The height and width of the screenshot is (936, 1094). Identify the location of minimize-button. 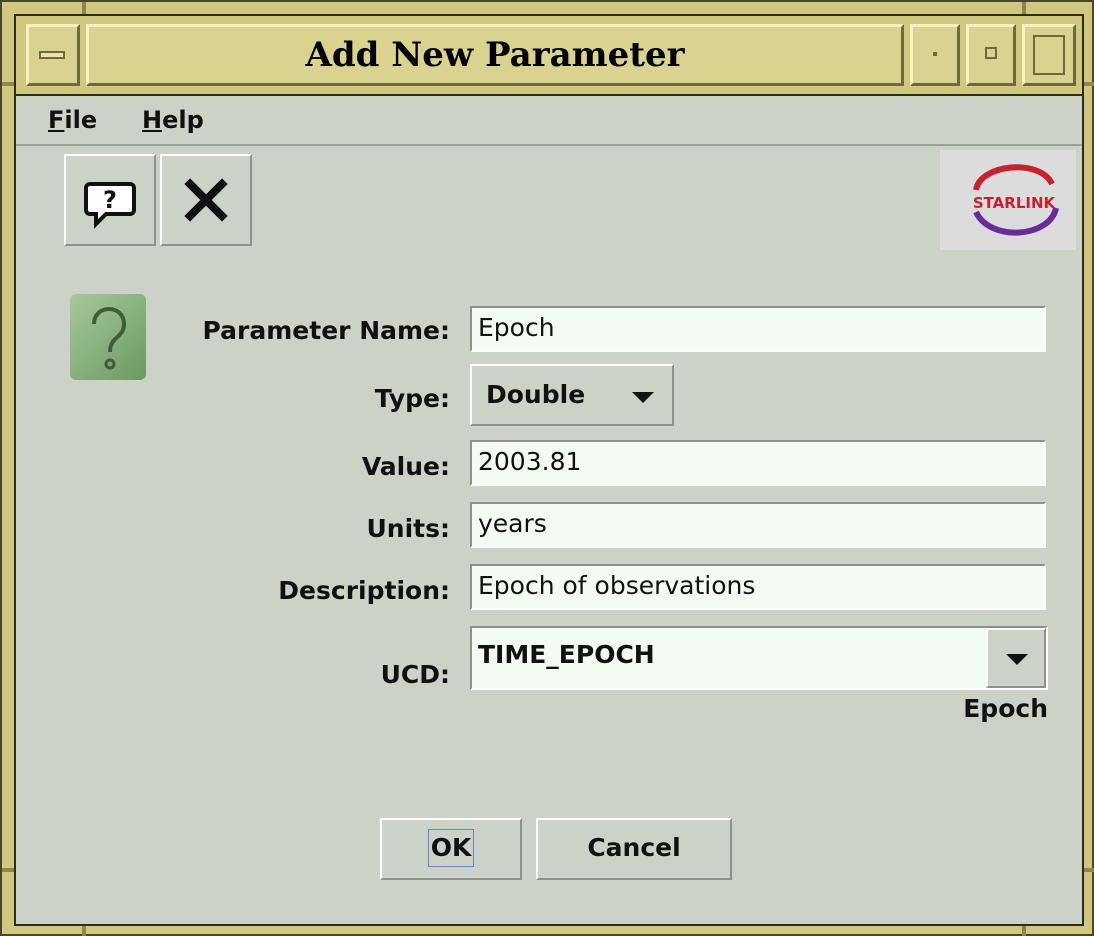
(935, 55).